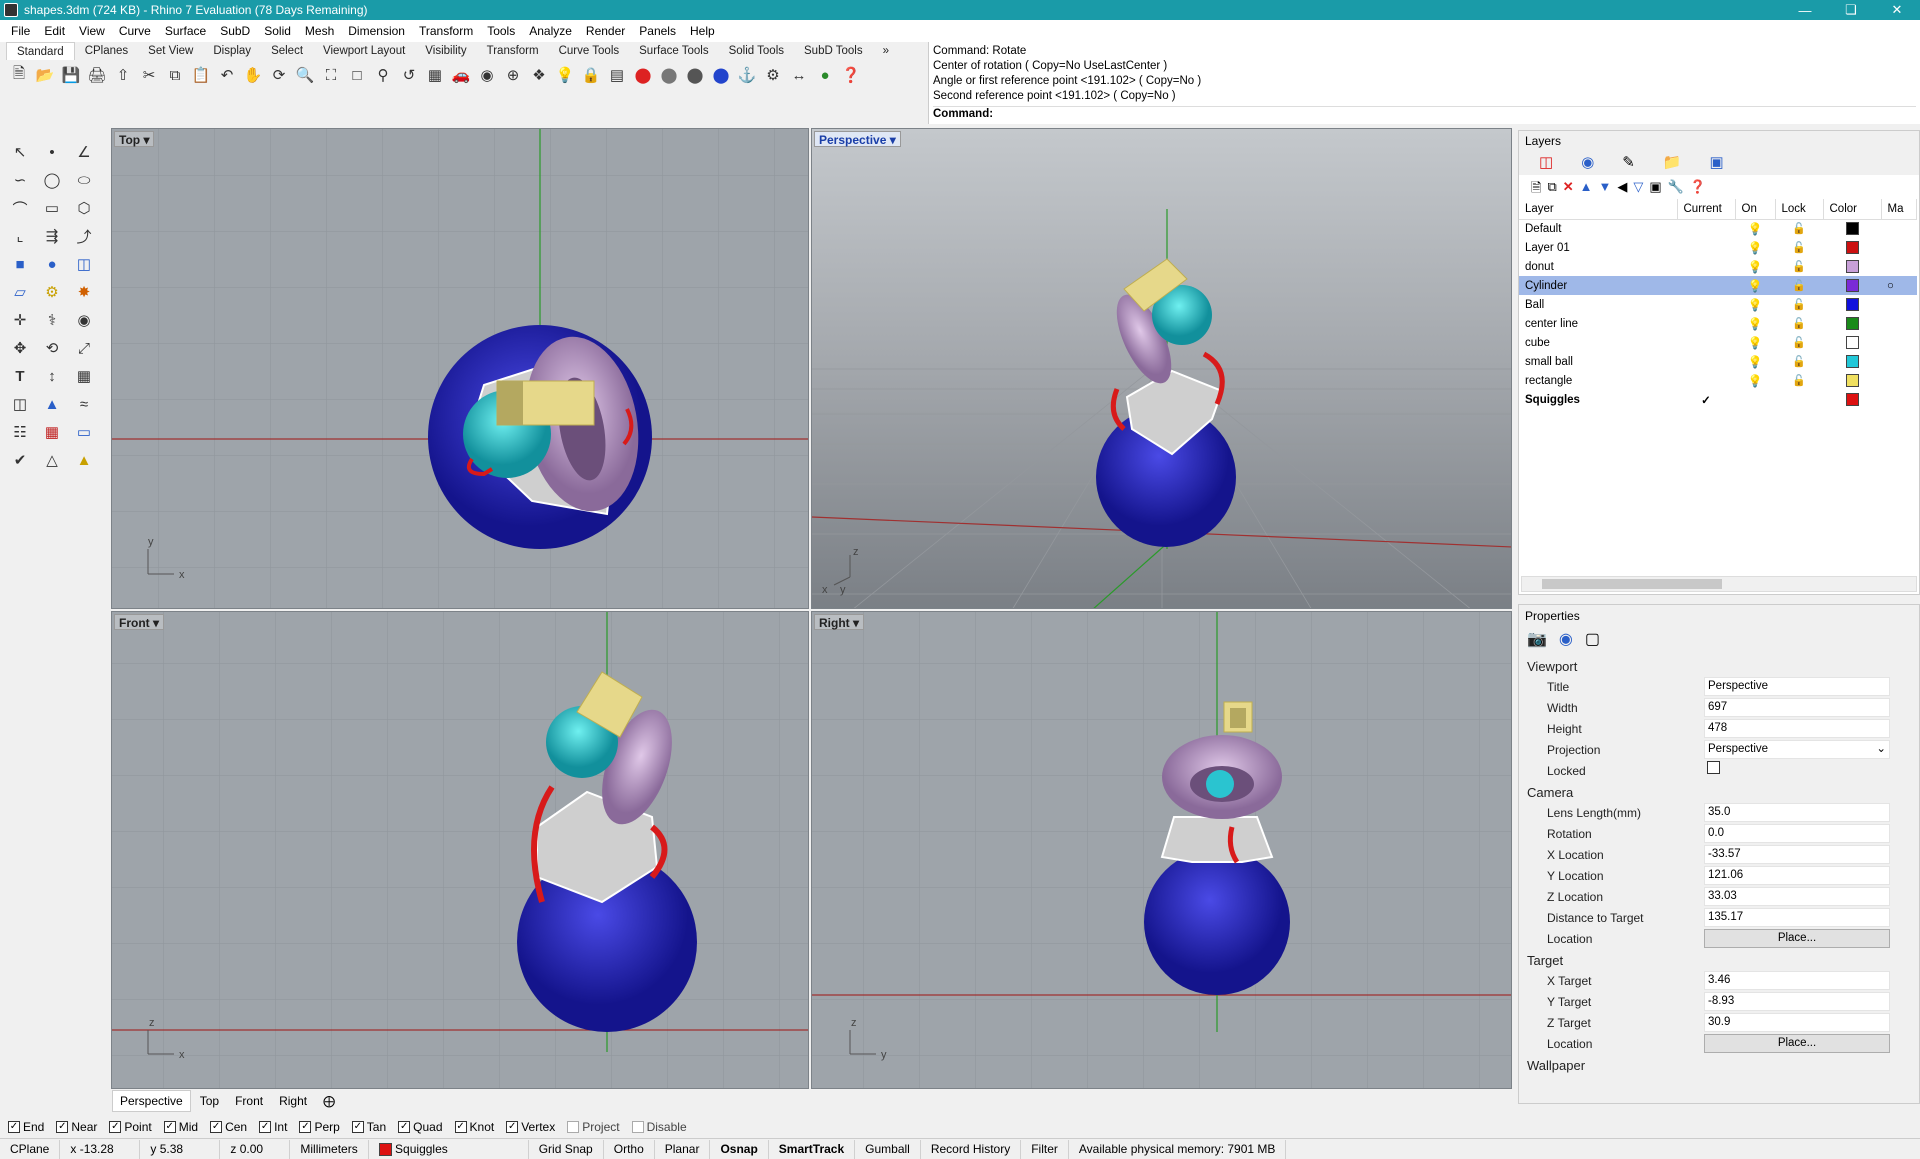  I want to click on cube-shape, so click(1217, 839).